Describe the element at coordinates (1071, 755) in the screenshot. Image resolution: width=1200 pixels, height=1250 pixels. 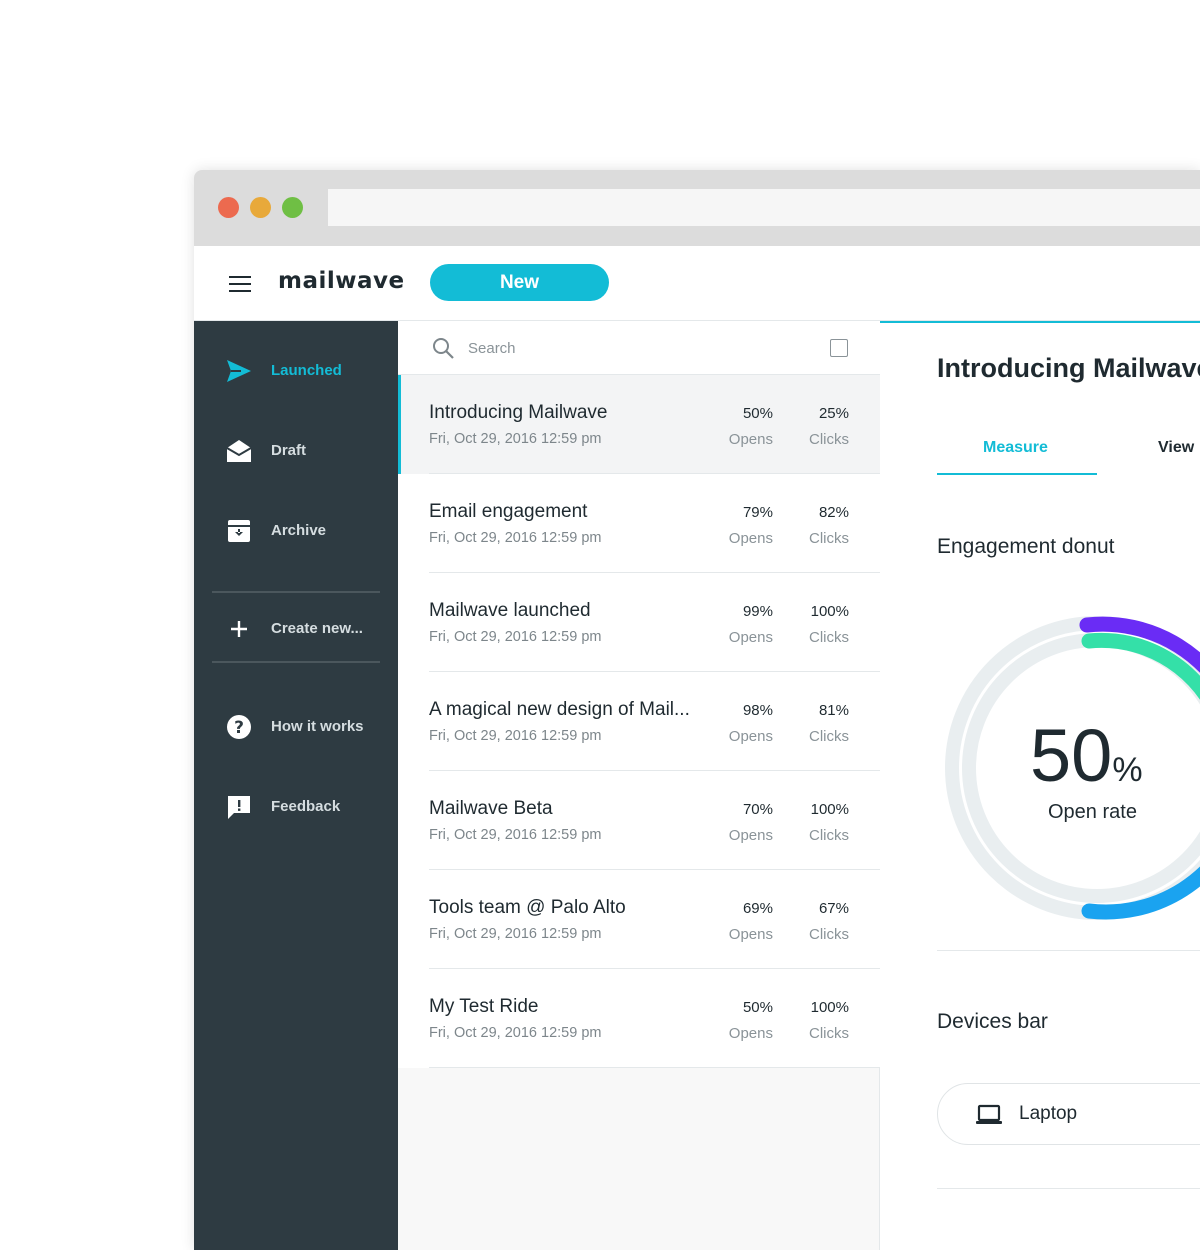
I see `open-rate-number: 50` at that location.